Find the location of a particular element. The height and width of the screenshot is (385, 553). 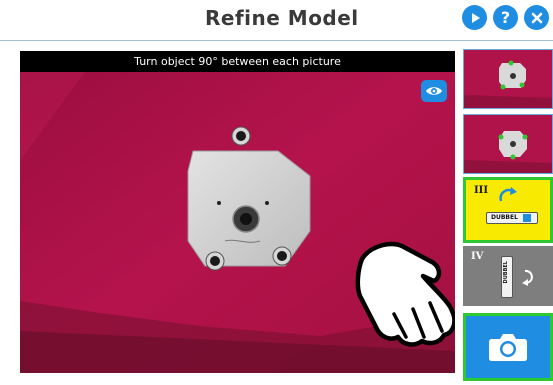

question-icon: ? is located at coordinates (505, 17).